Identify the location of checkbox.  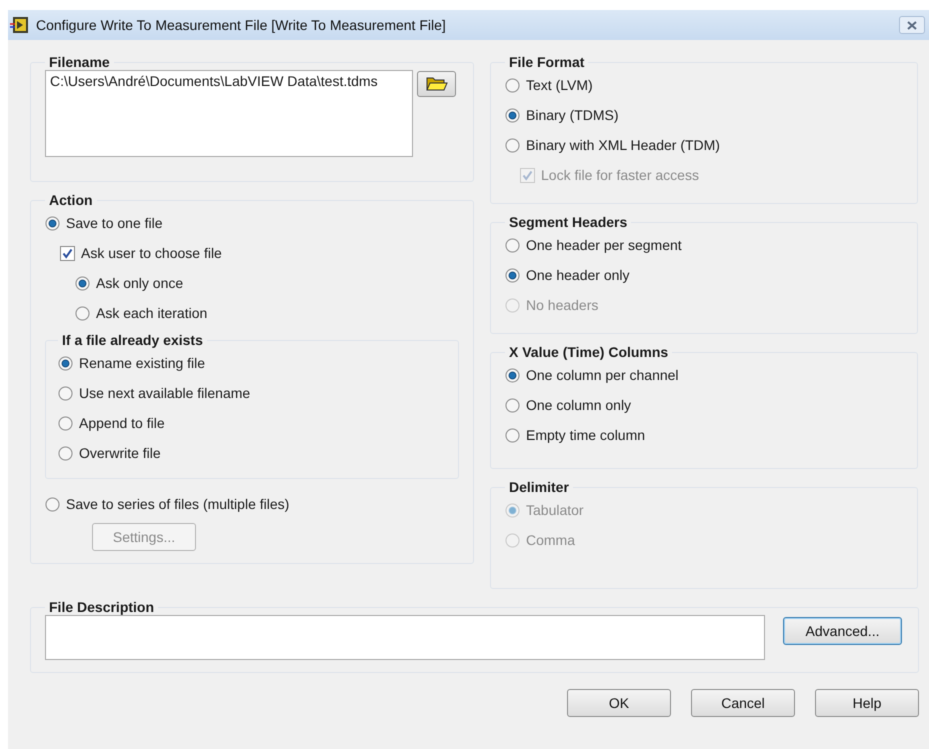
(67, 253).